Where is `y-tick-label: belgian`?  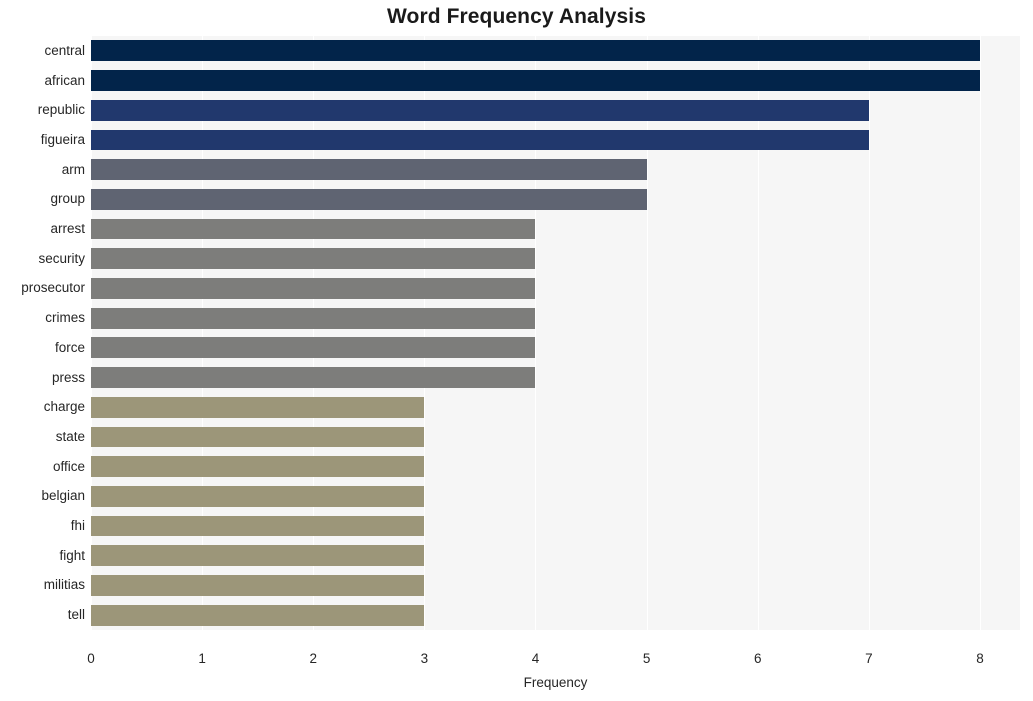 y-tick-label: belgian is located at coordinates (63, 496).